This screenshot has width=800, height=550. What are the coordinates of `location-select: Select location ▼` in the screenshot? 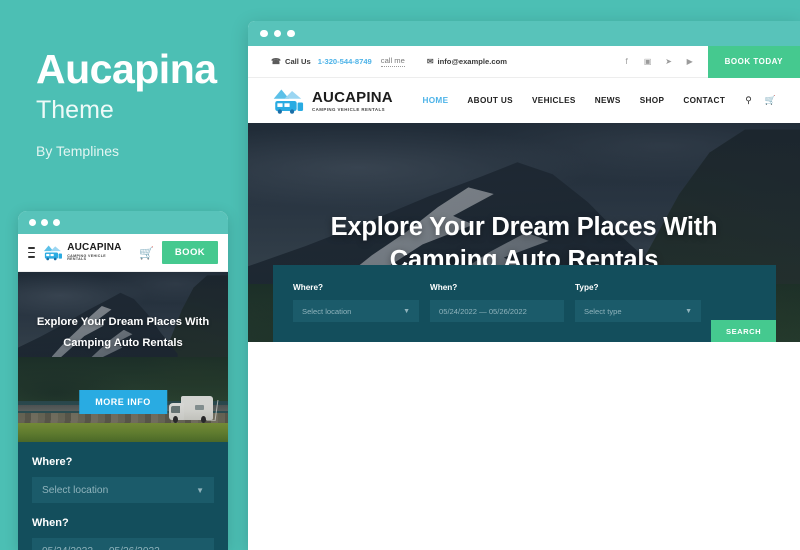 It's located at (356, 311).